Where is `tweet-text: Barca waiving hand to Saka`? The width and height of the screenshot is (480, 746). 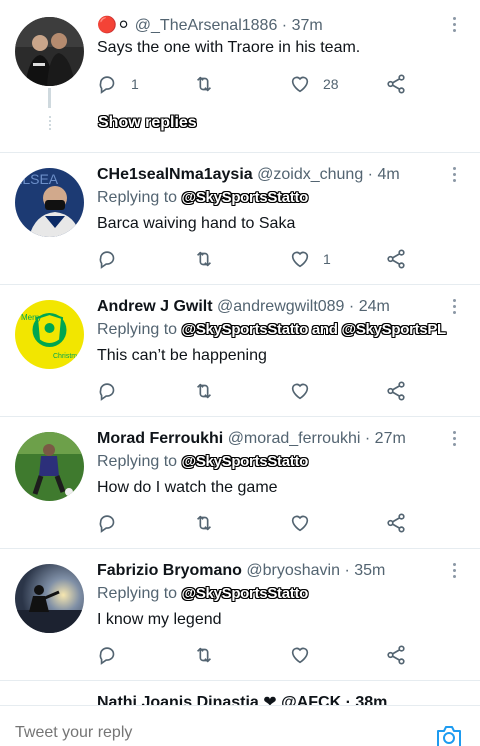
tweet-text: Barca waiving hand to Saka is located at coordinates (196, 223).